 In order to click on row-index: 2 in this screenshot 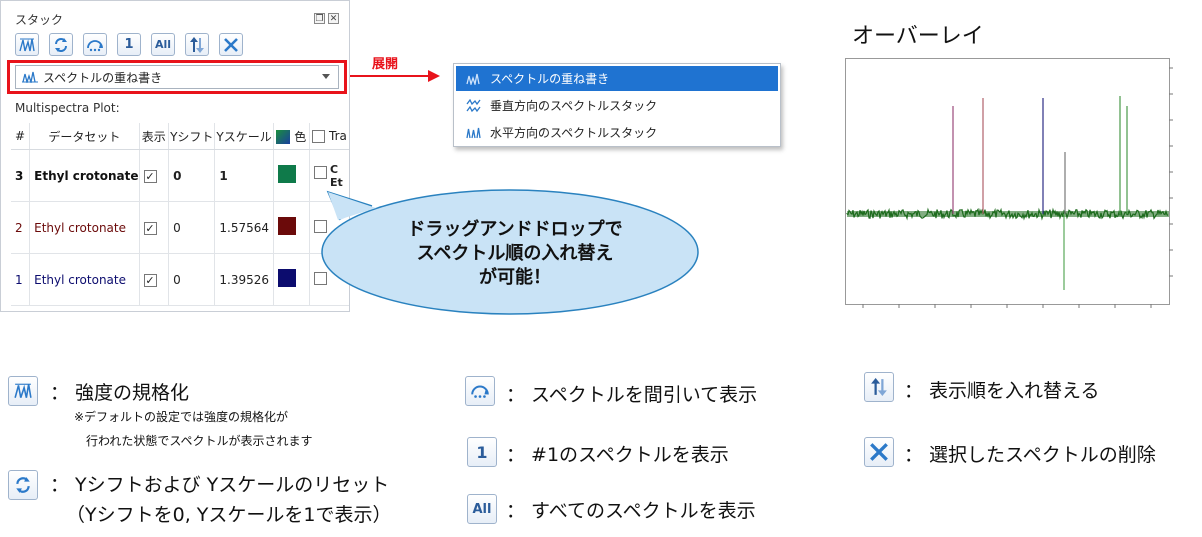, I will do `click(21, 227)`.